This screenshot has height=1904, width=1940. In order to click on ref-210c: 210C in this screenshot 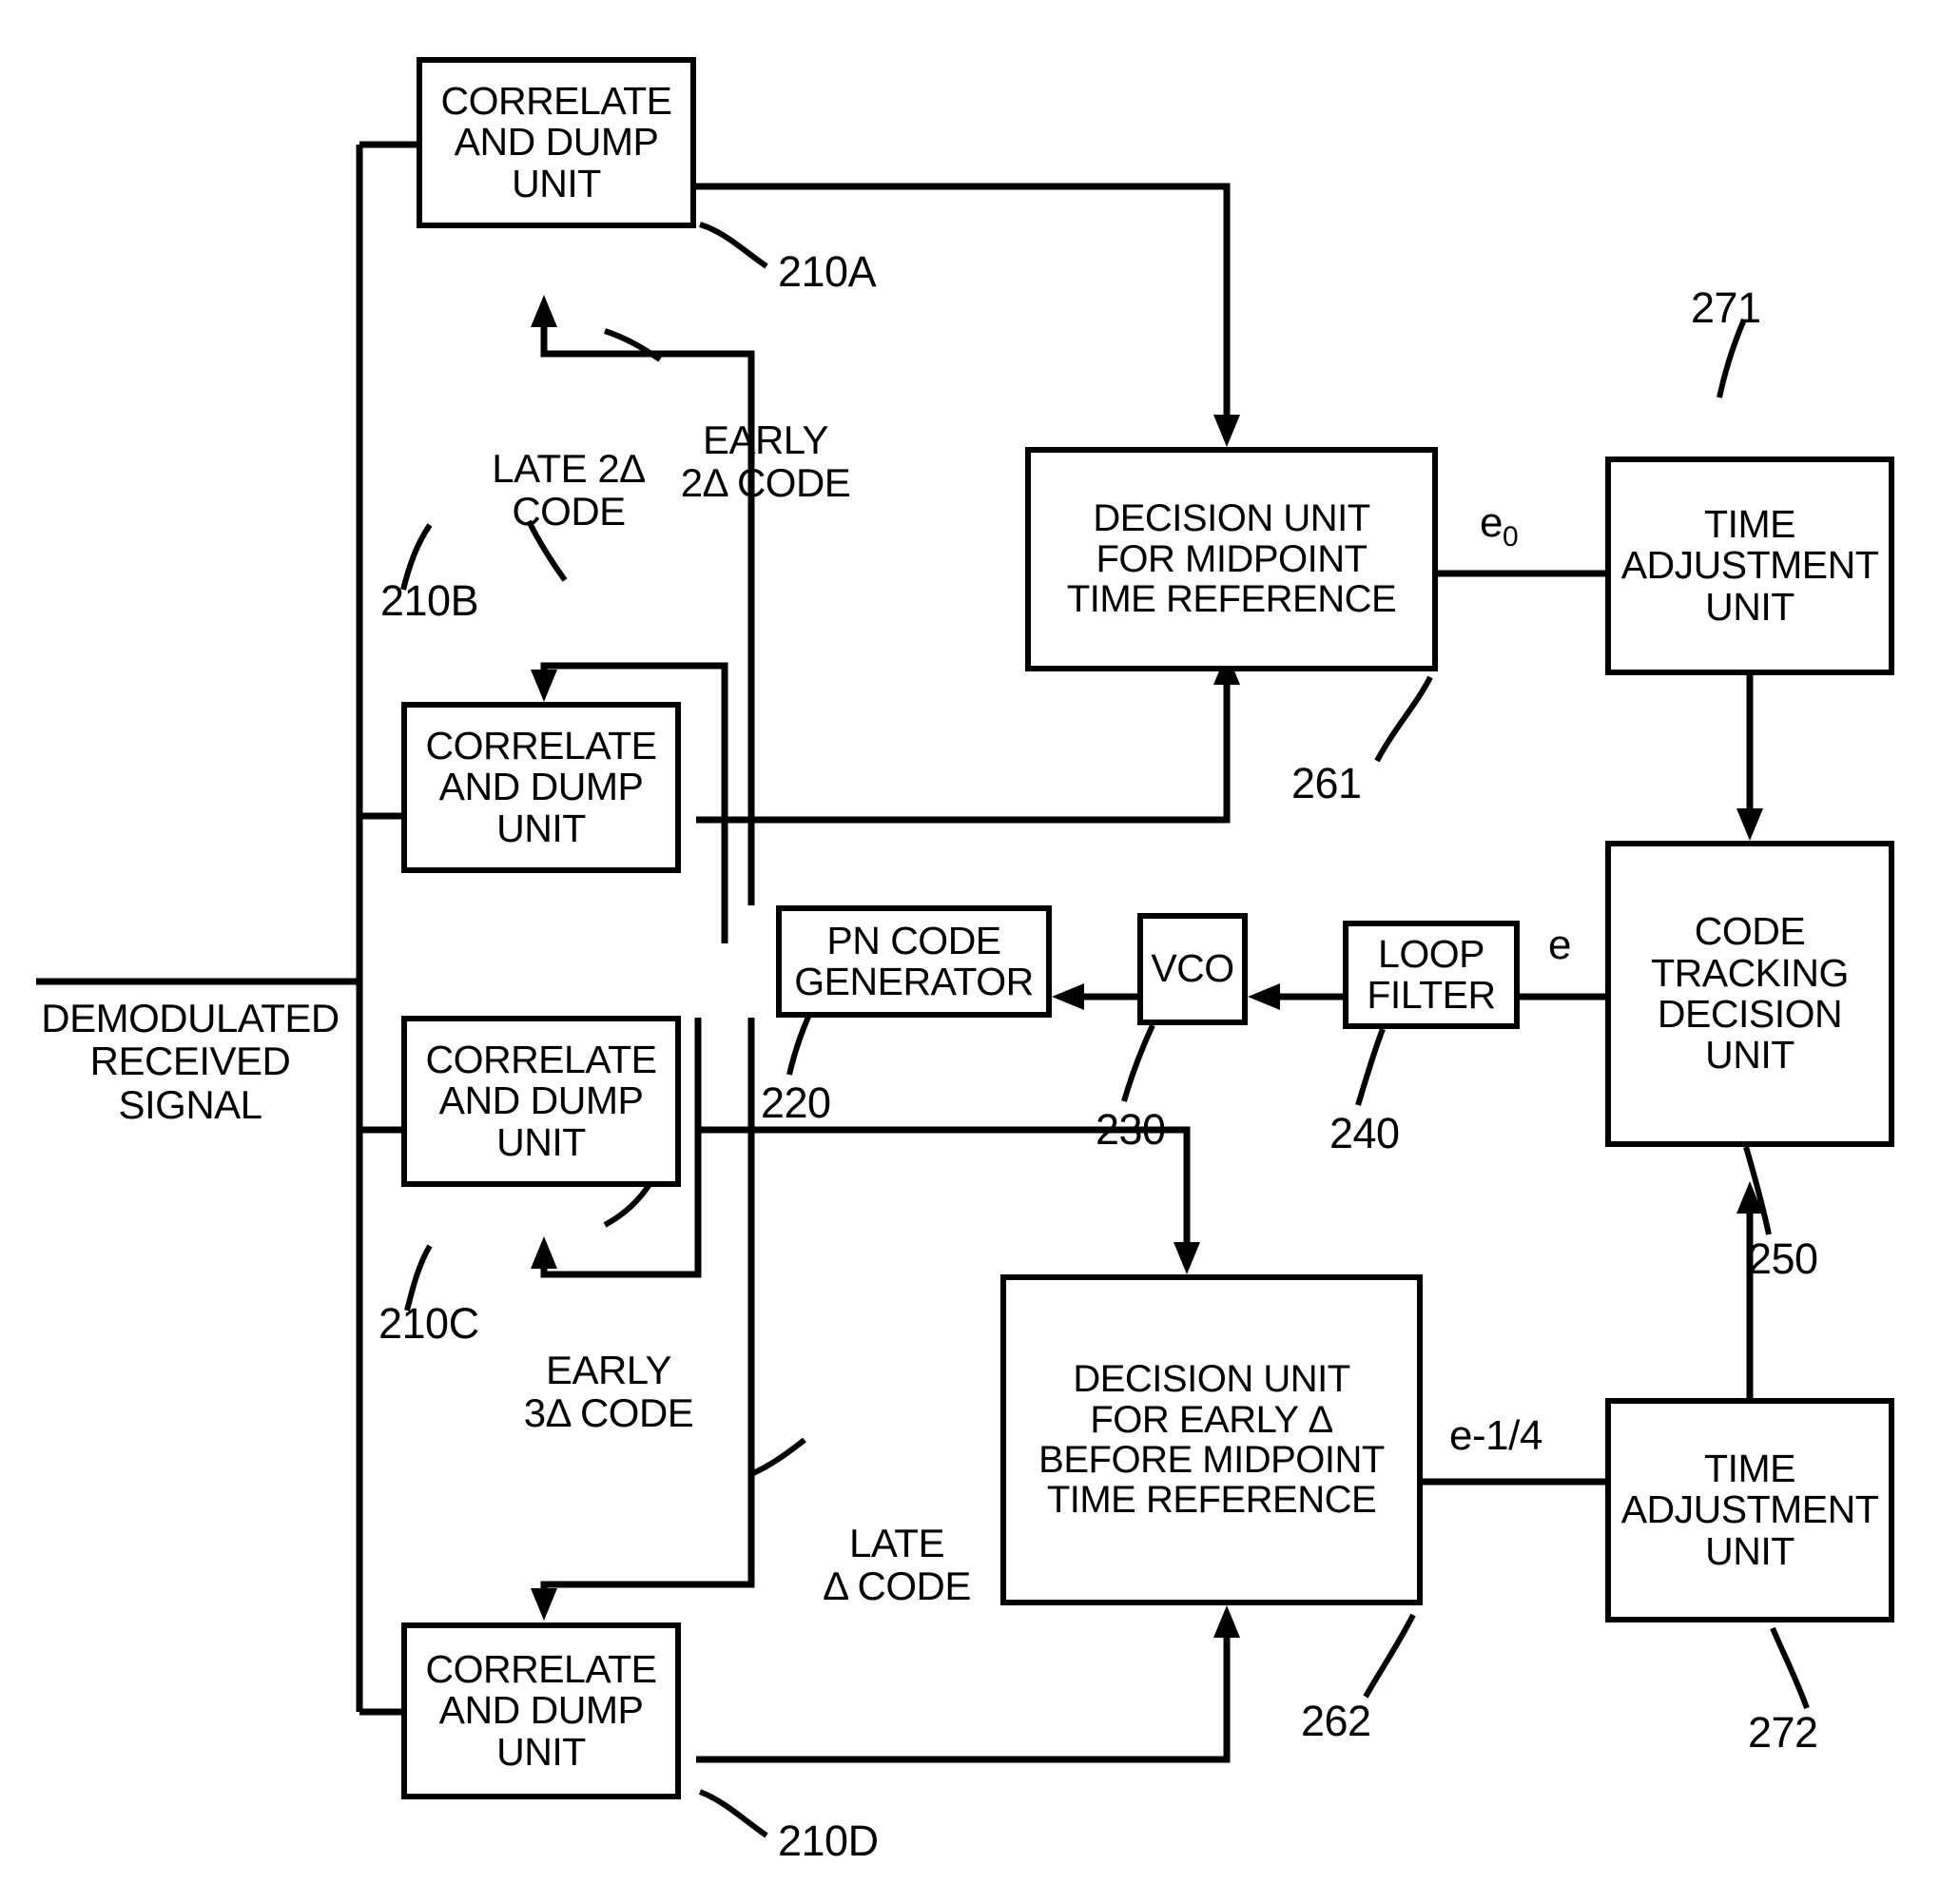, I will do `click(428, 1323)`.